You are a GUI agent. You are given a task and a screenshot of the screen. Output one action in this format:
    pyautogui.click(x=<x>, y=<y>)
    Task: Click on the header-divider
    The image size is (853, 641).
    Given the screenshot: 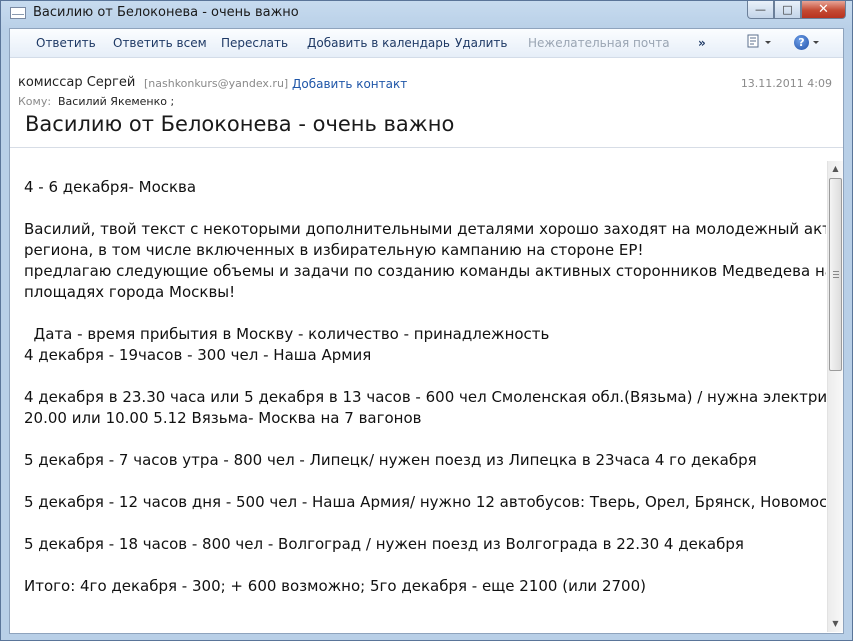 What is the action you would take?
    pyautogui.click(x=426, y=147)
    